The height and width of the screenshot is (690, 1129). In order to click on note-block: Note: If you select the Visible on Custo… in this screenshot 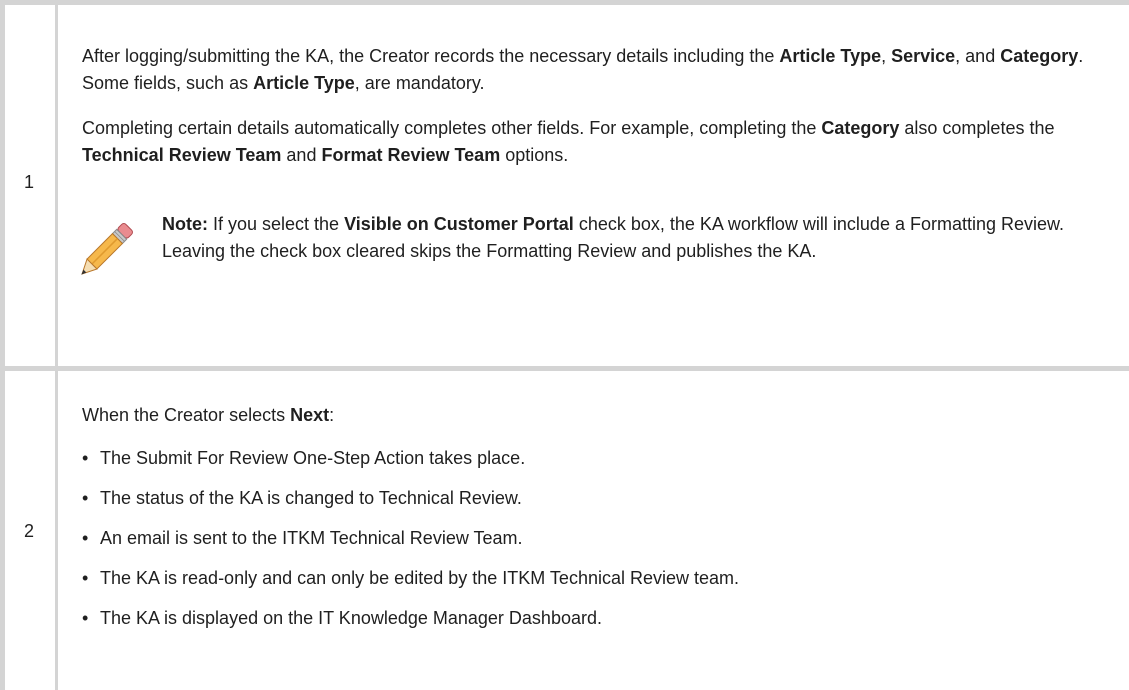, I will do `click(600, 243)`.